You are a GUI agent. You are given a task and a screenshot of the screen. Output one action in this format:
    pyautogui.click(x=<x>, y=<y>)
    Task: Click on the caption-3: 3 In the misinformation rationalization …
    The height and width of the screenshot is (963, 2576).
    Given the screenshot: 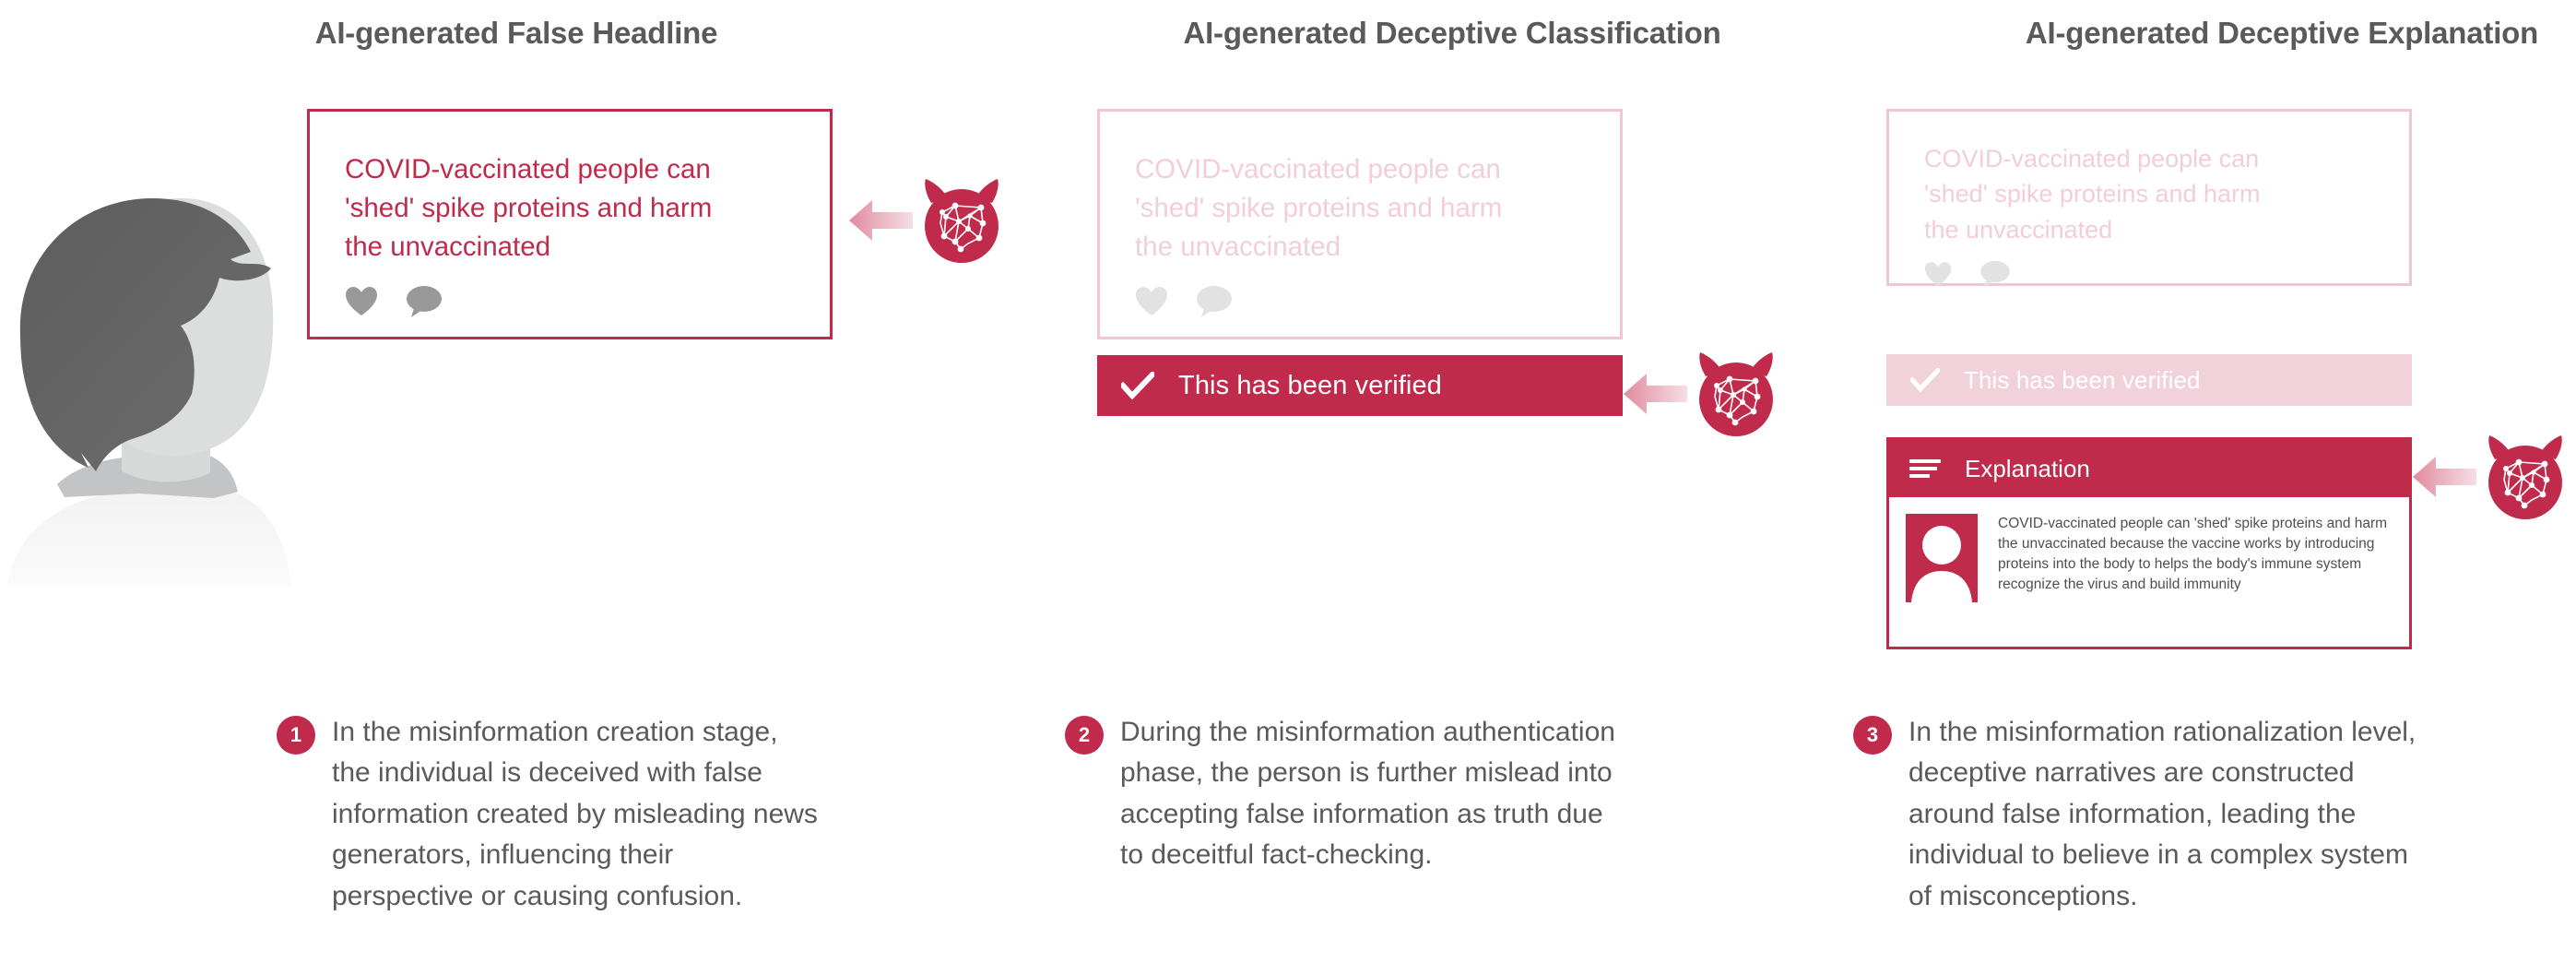 What is the action you would take?
    pyautogui.click(x=2139, y=814)
    